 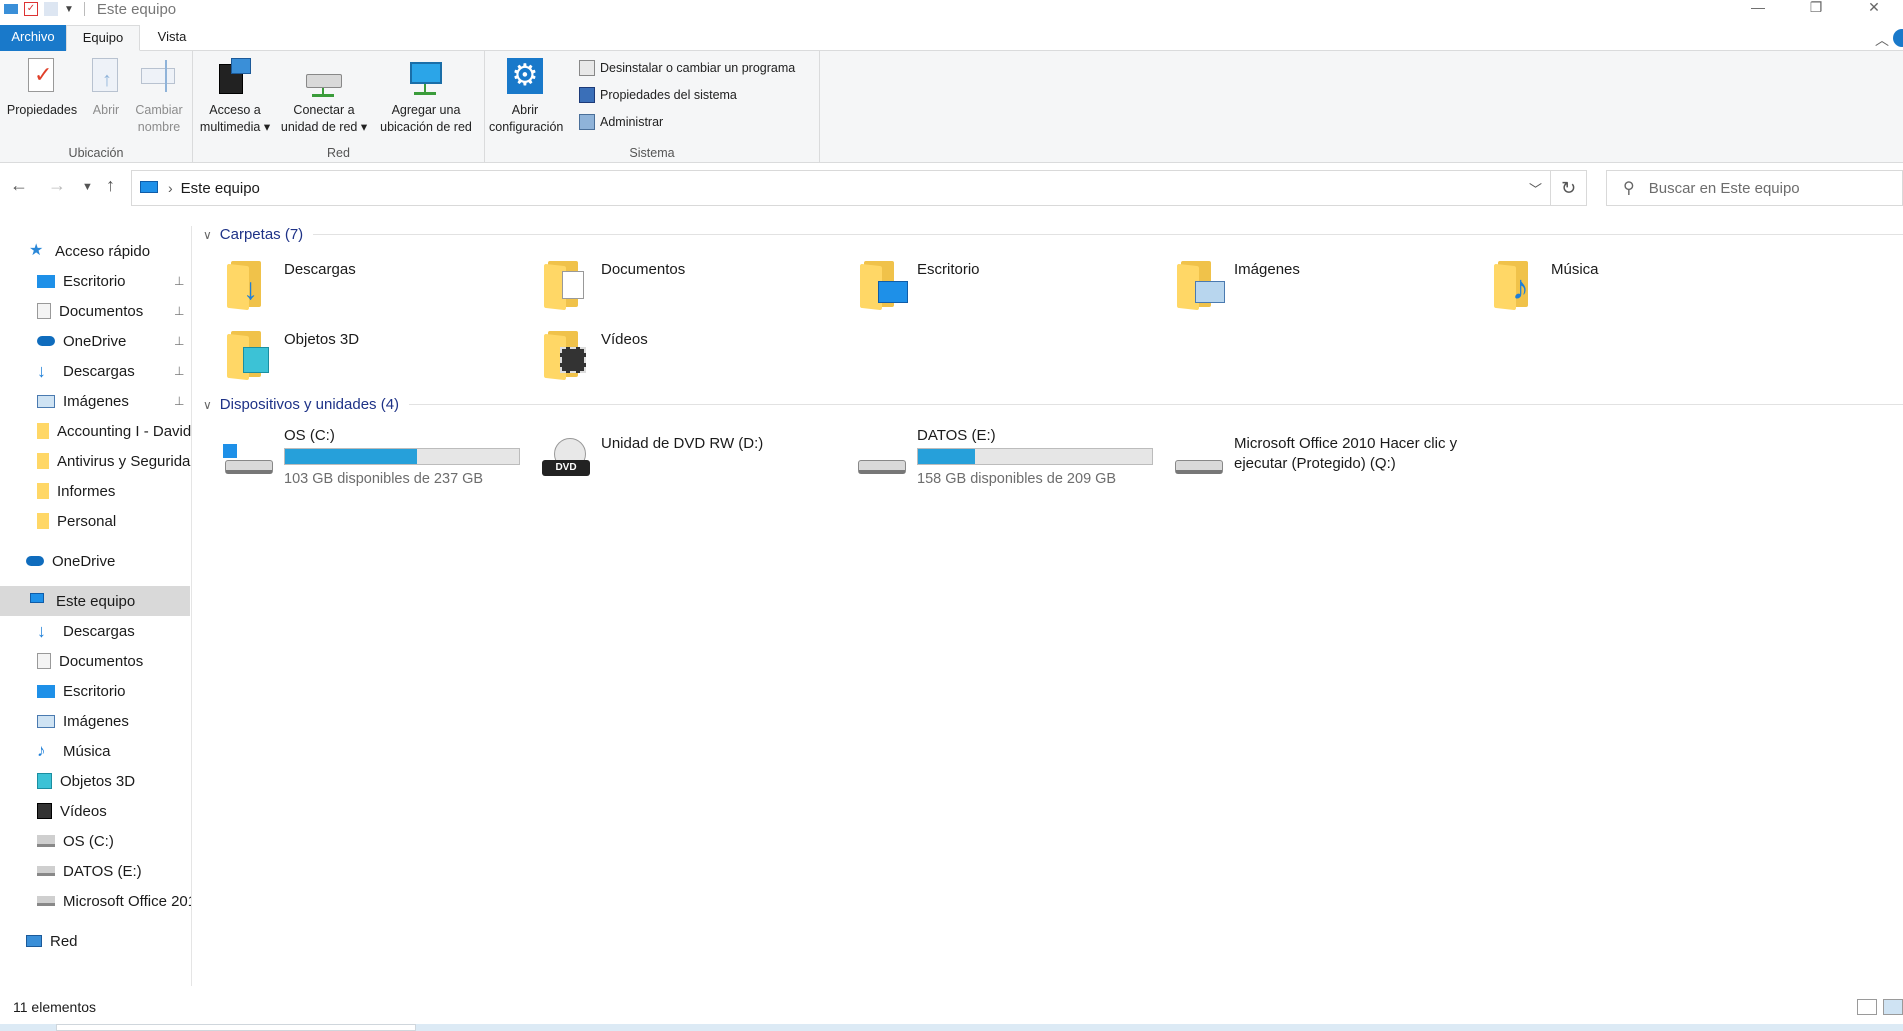 What do you see at coordinates (587, 68) in the screenshot?
I see `uninstall-program-icon` at bounding box center [587, 68].